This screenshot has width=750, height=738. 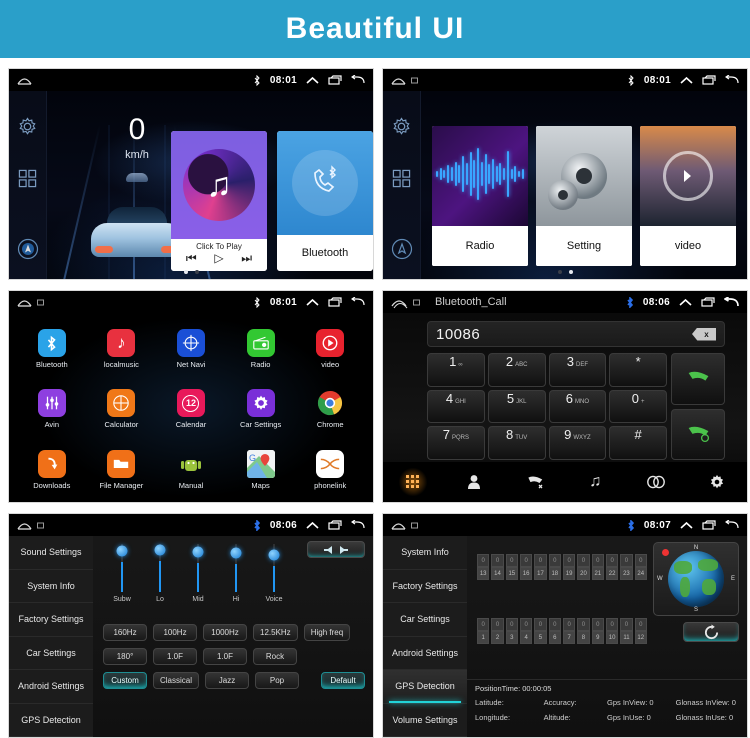 I want to click on person-icon, so click(x=474, y=482).